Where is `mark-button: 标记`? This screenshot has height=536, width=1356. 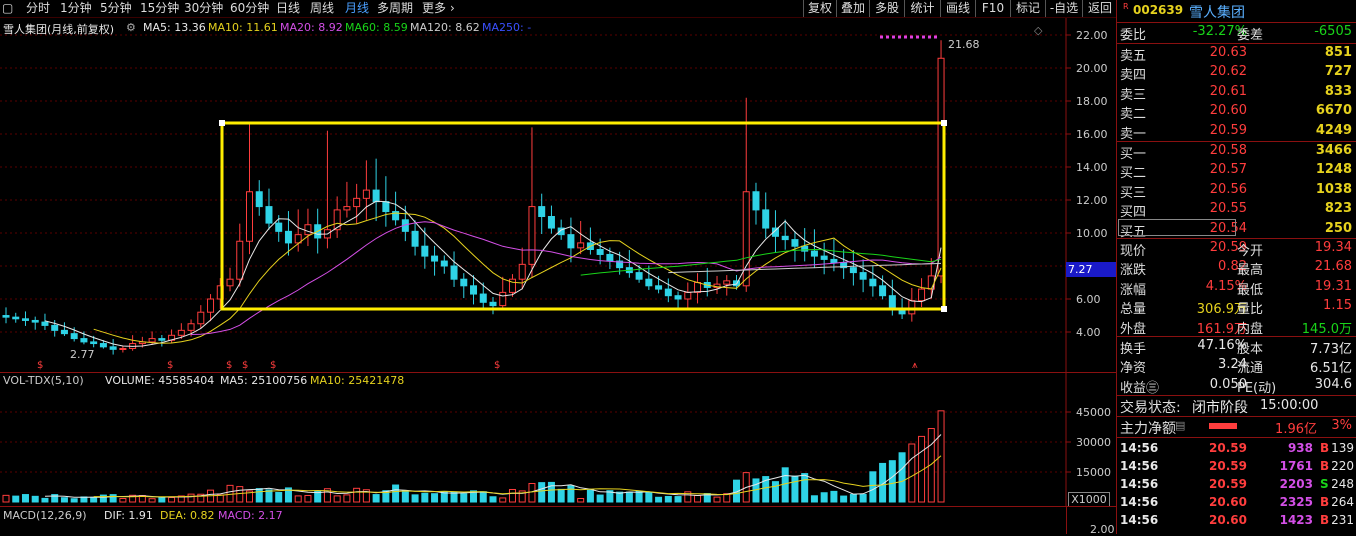 mark-button: 标记 is located at coordinates (1027, 8).